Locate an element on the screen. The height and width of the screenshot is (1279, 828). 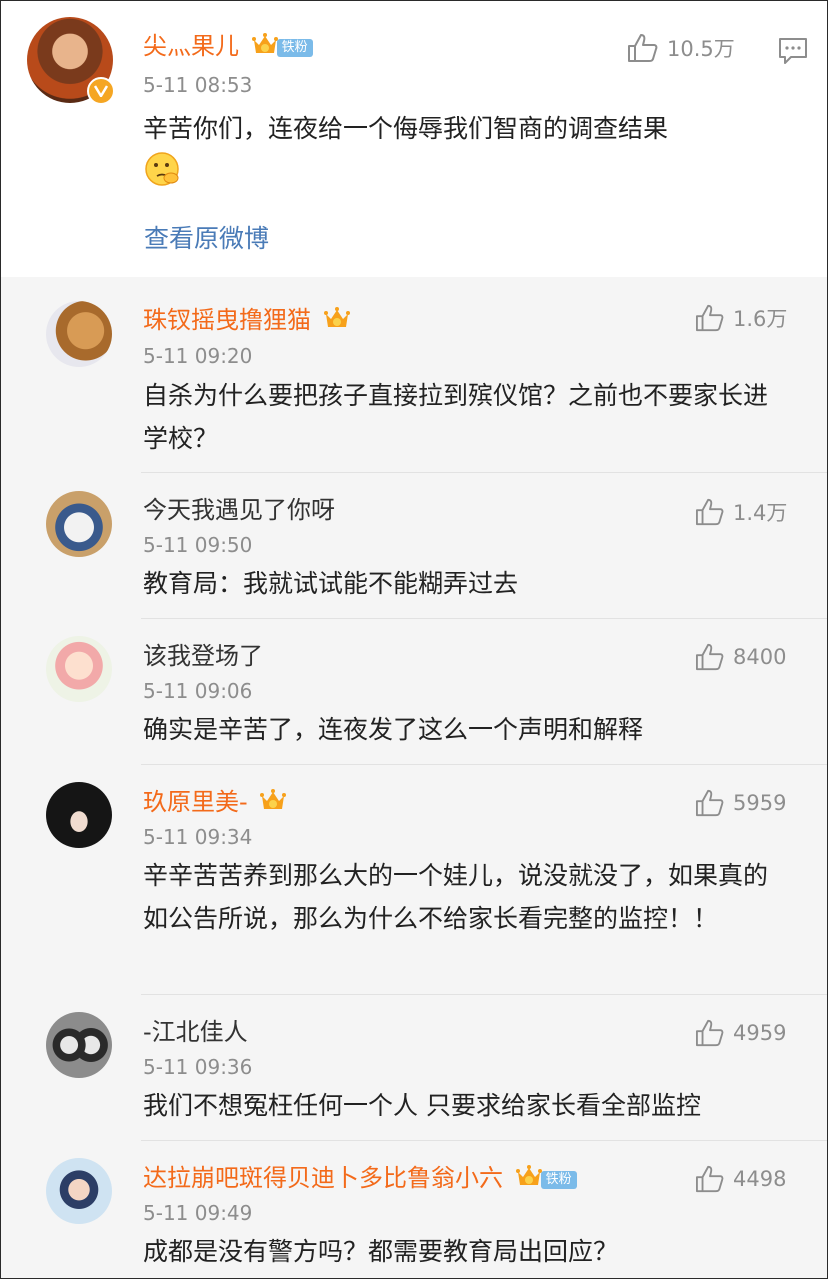
comment-like-button: 8400 is located at coordinates (740, 657).